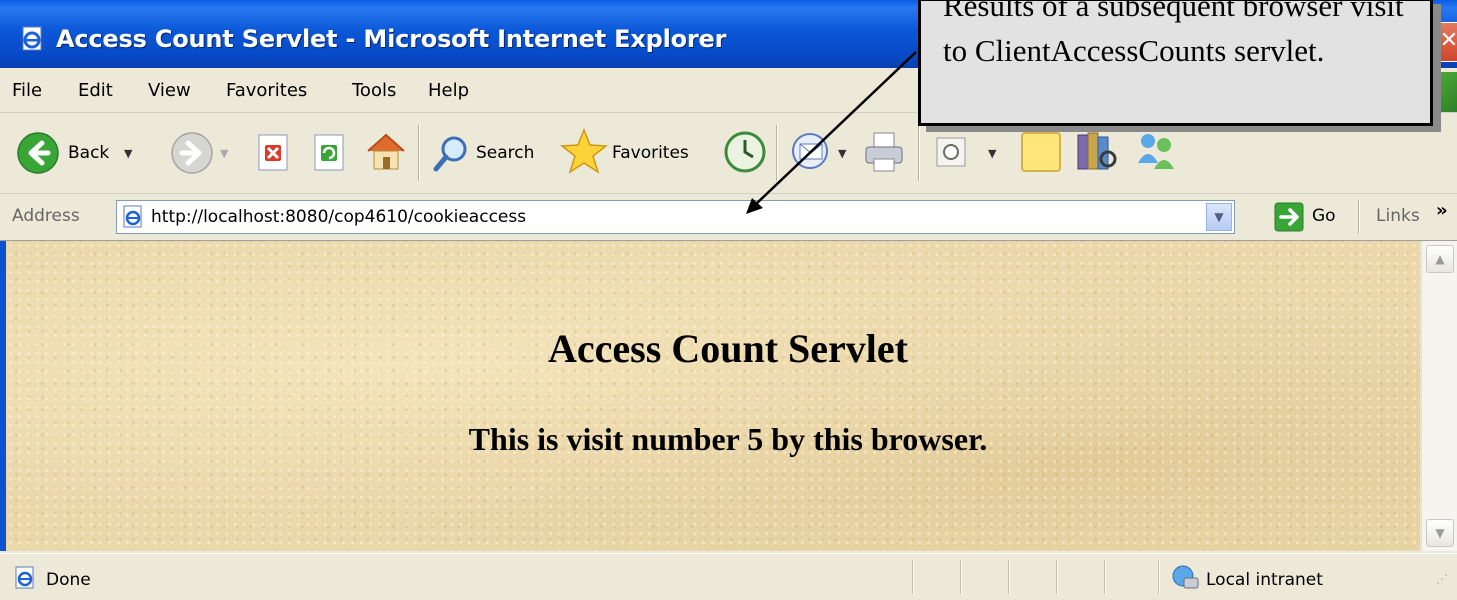 Image resolution: width=1457 pixels, height=600 pixels. What do you see at coordinates (38, 153) in the screenshot?
I see `back-icon` at bounding box center [38, 153].